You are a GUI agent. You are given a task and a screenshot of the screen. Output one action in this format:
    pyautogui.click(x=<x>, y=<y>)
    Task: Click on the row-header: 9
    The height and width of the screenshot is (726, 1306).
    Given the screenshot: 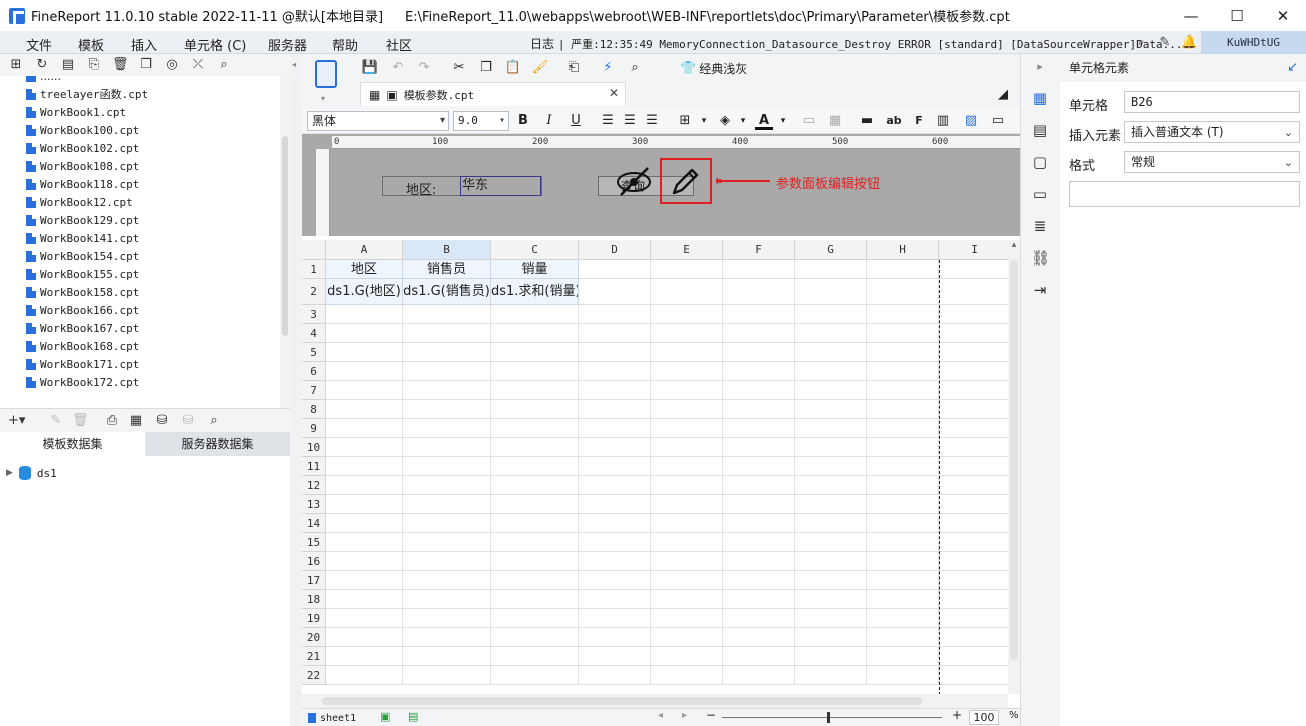 What is the action you would take?
    pyautogui.click(x=314, y=428)
    